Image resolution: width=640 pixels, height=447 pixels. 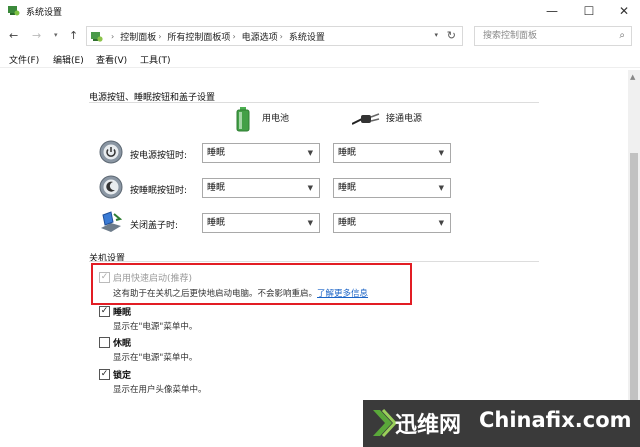 What do you see at coordinates (14, 11) in the screenshot?
I see `system-settings-icon` at bounding box center [14, 11].